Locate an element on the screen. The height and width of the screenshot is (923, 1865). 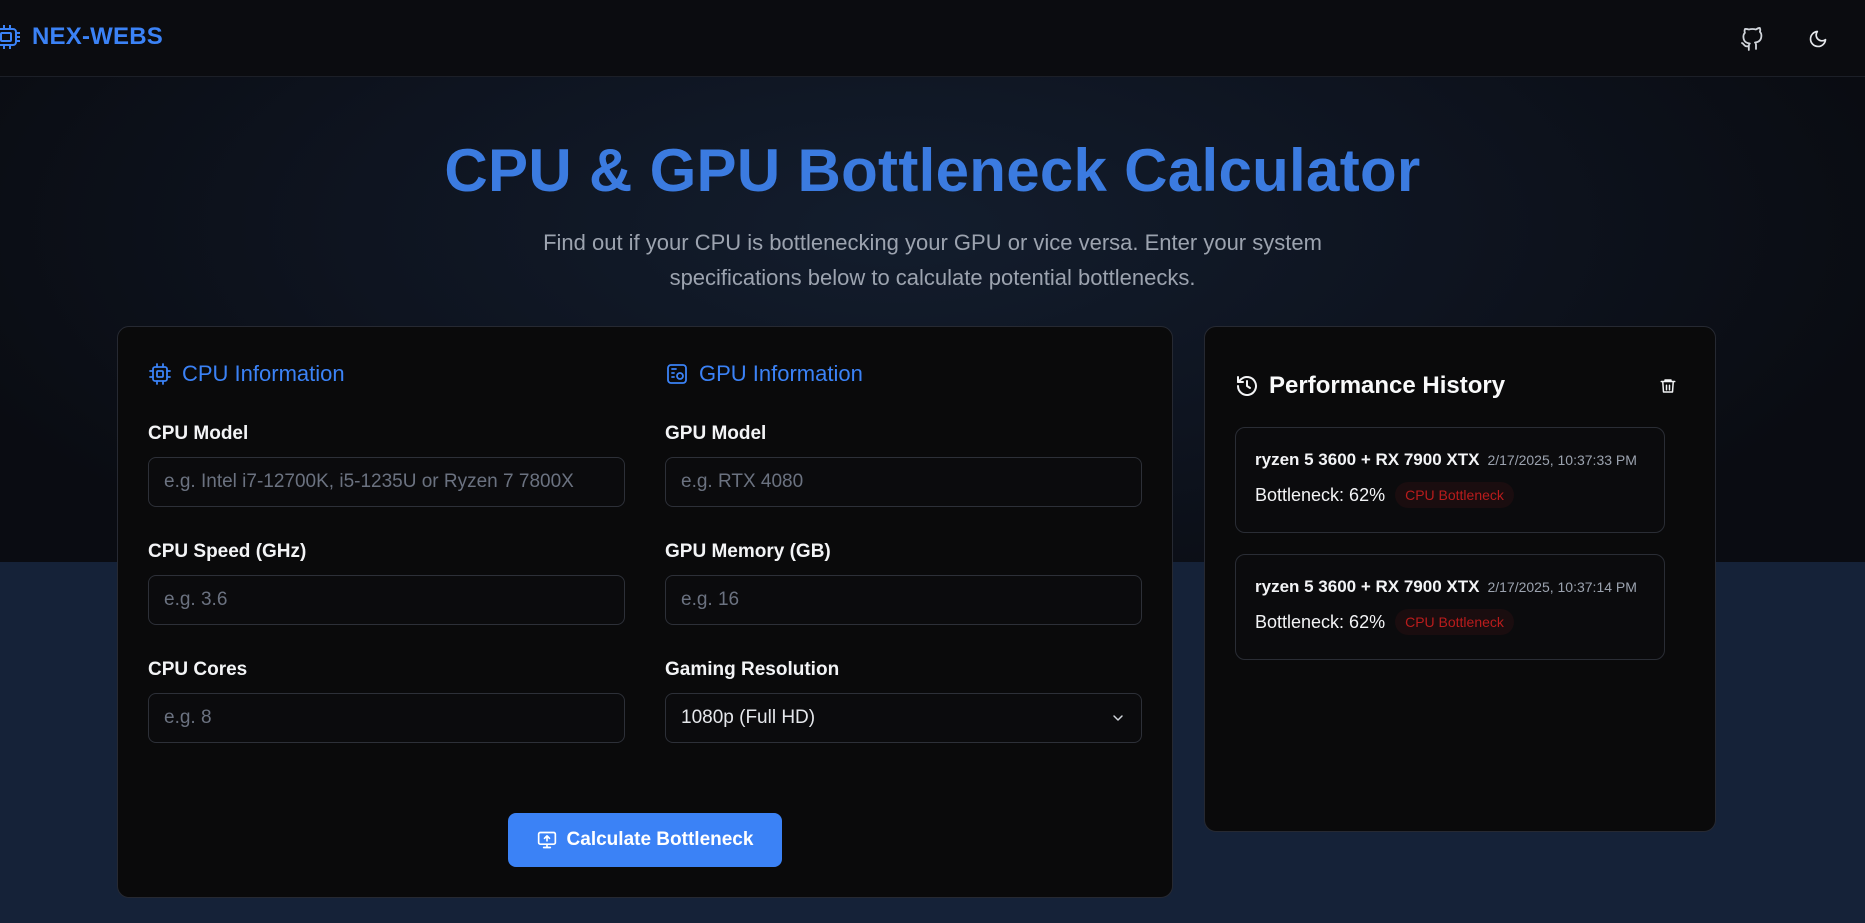
gpu-section-title: GPU Information is located at coordinates (903, 374).